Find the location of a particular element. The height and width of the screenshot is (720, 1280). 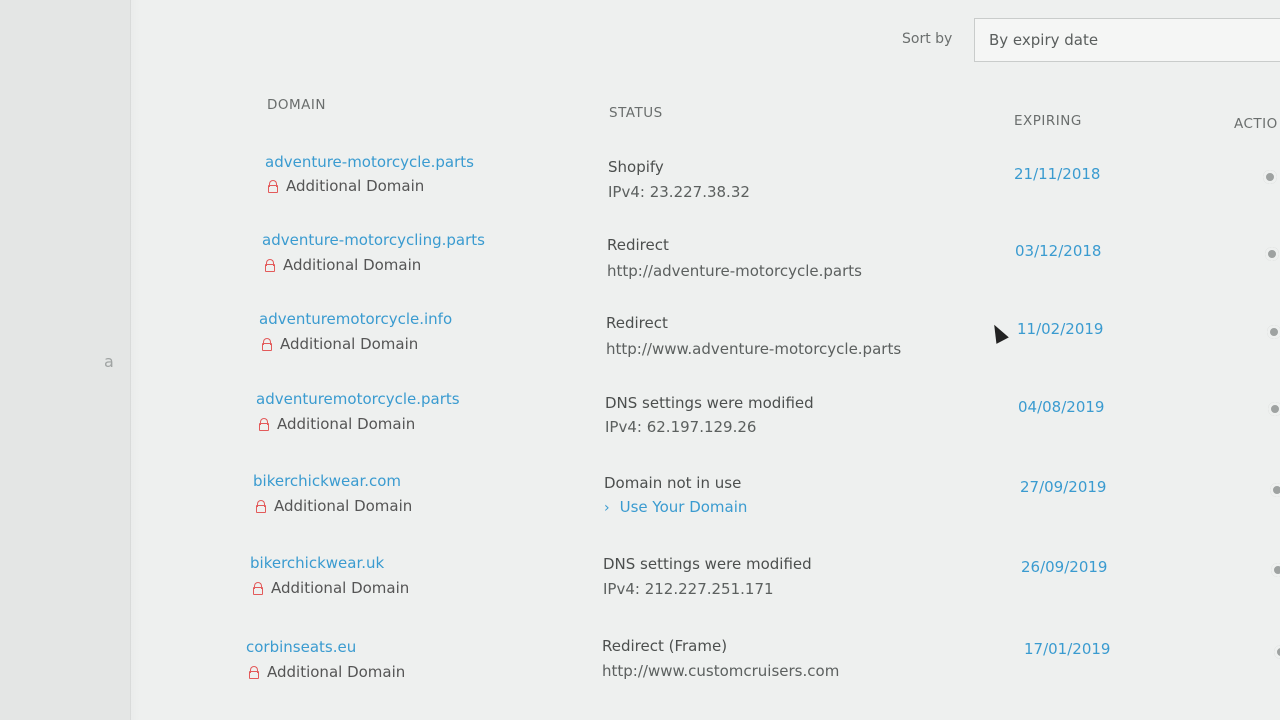

status-detail: http://adventure-motorcycle.parts is located at coordinates (734, 271).